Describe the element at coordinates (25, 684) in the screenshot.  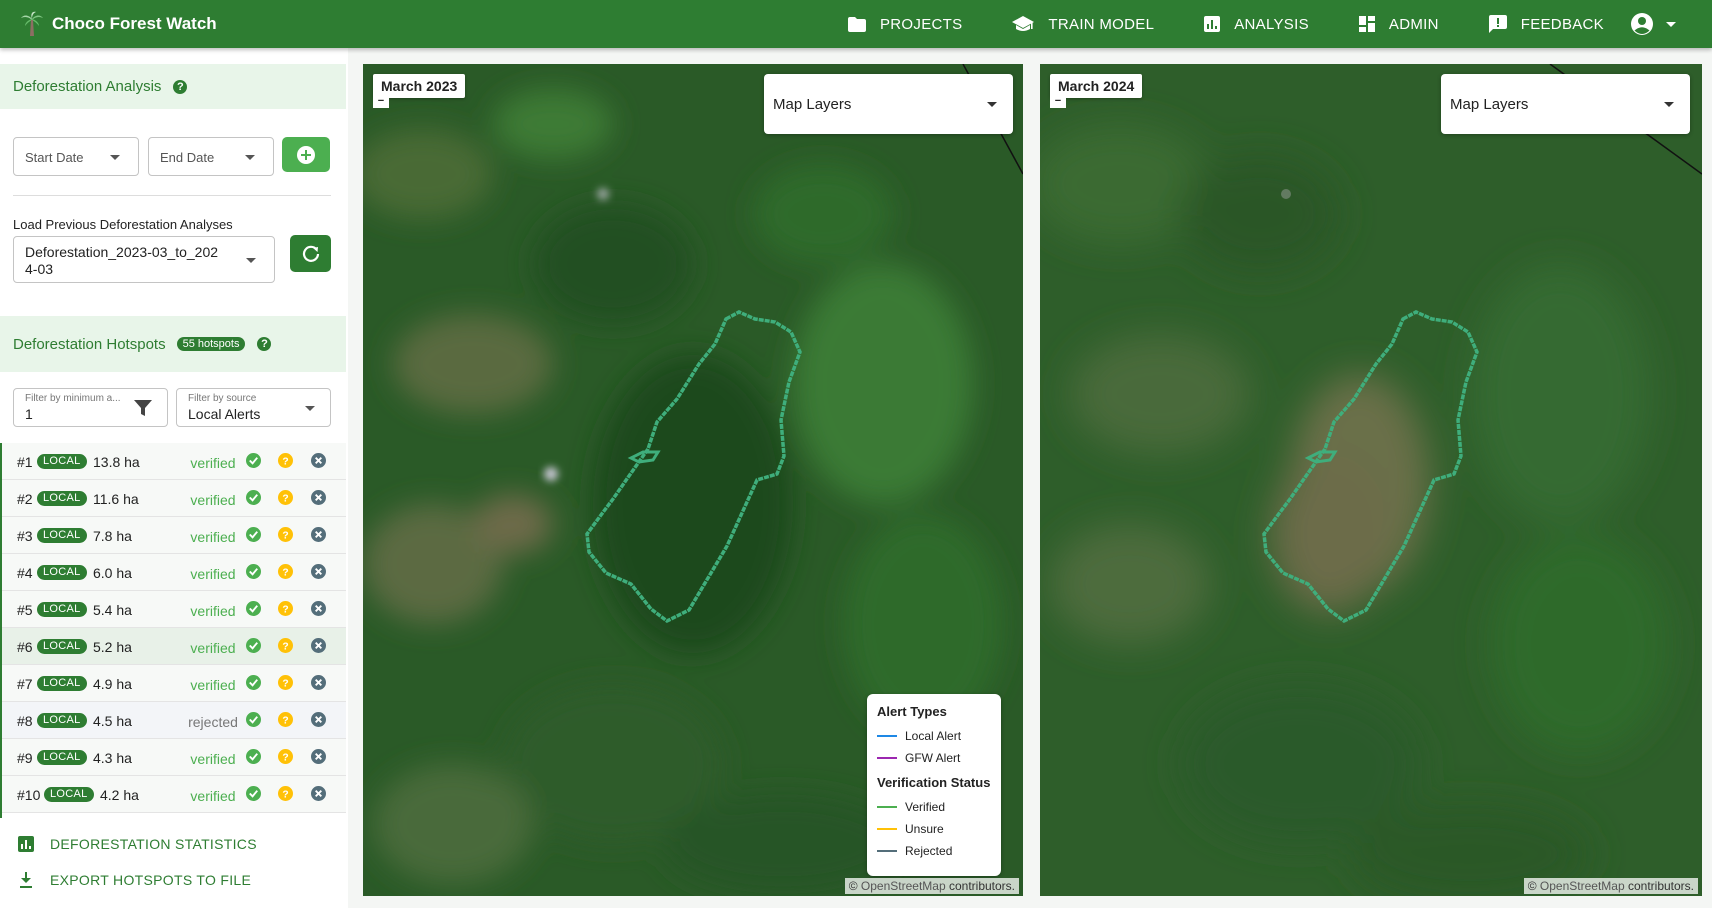
I see `hotspot-rank: #7` at that location.